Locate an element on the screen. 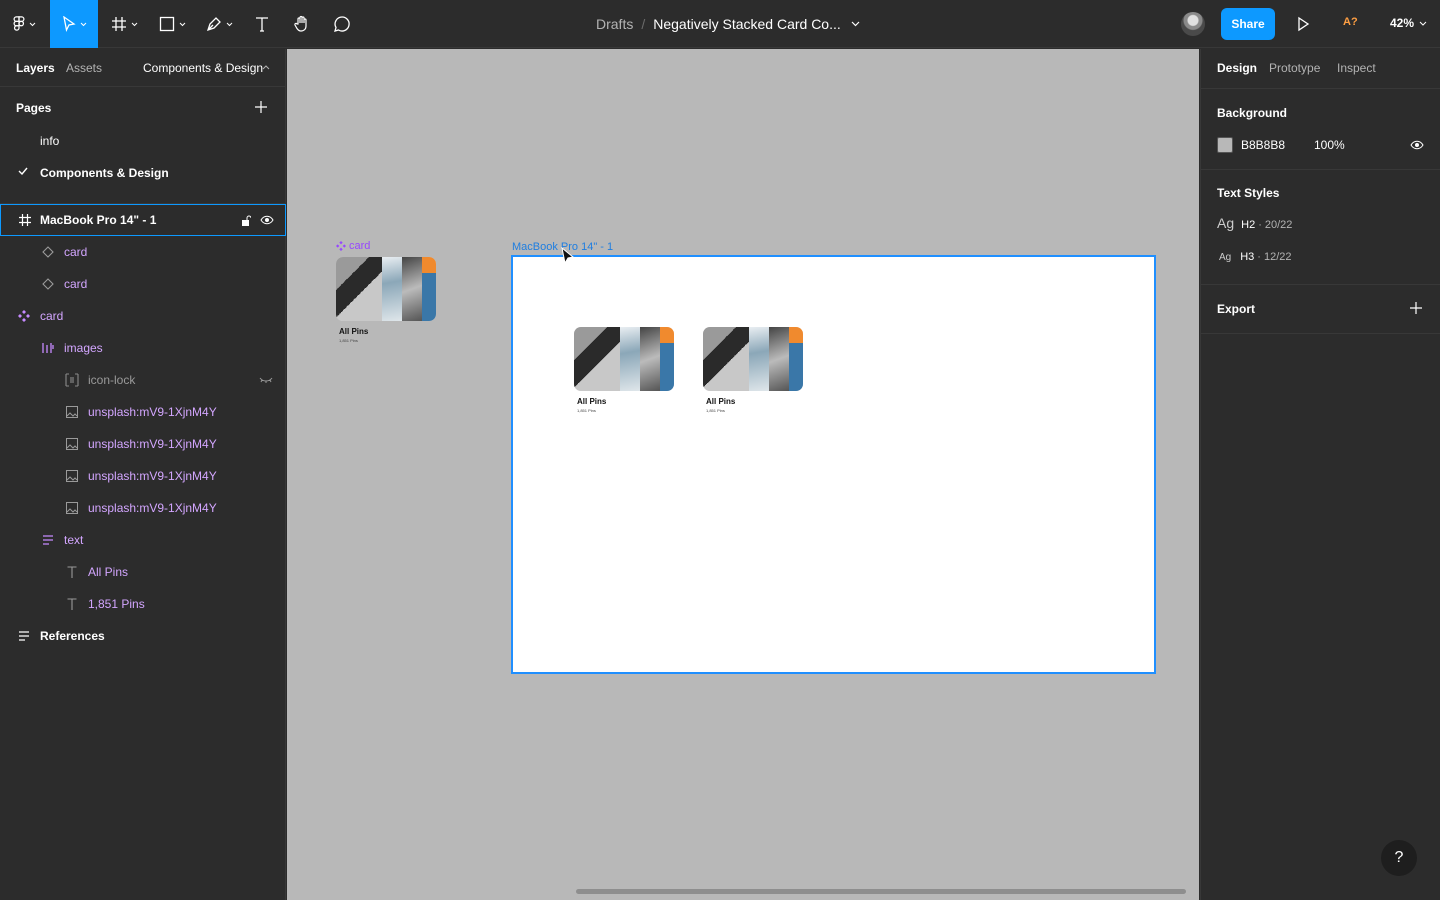  tab-design: Design is located at coordinates (1237, 68).